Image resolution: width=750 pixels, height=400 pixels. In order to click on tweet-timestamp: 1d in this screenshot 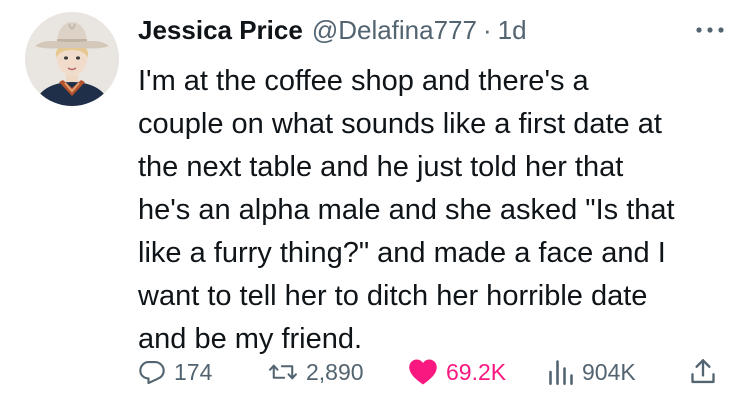, I will do `click(512, 30)`.